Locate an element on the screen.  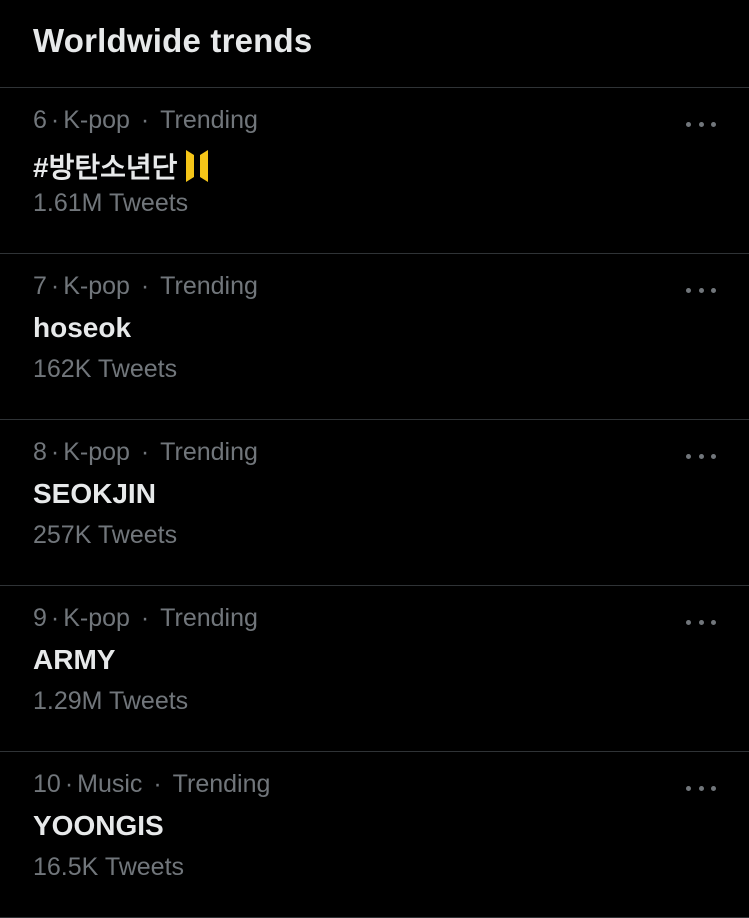
trend-name-text: YOONGIS is located at coordinates (98, 825).